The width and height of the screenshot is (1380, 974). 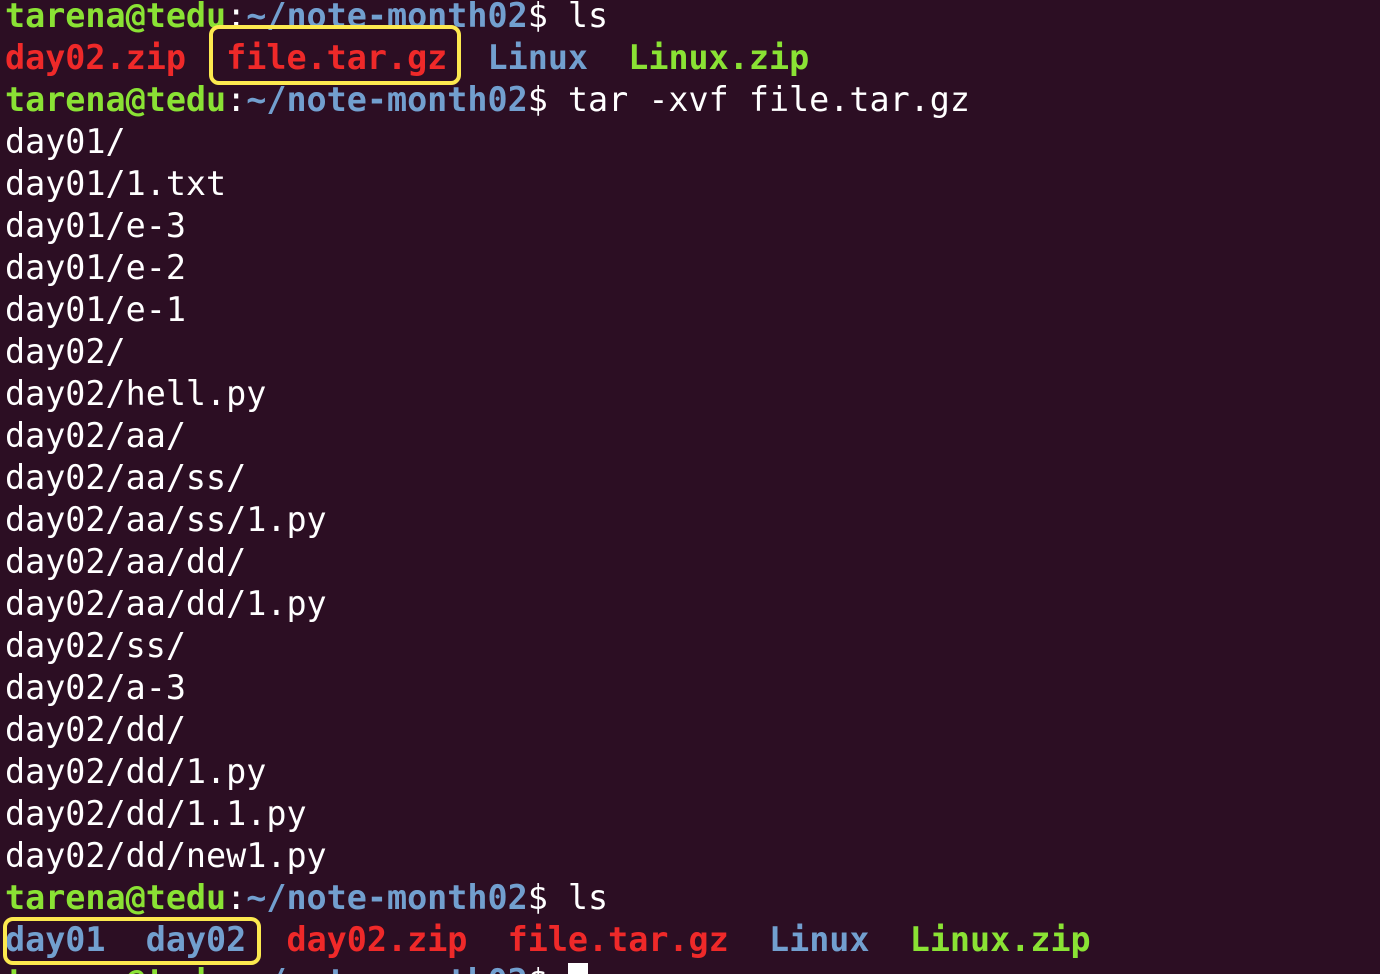 What do you see at coordinates (95, 225) in the screenshot?
I see `tar-output-line: day01/e-3` at bounding box center [95, 225].